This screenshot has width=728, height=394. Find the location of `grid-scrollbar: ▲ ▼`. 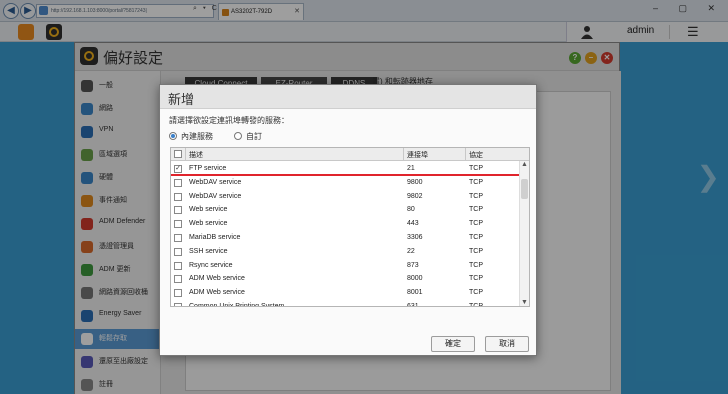

grid-scrollbar: ▲ ▼ is located at coordinates (524, 233).